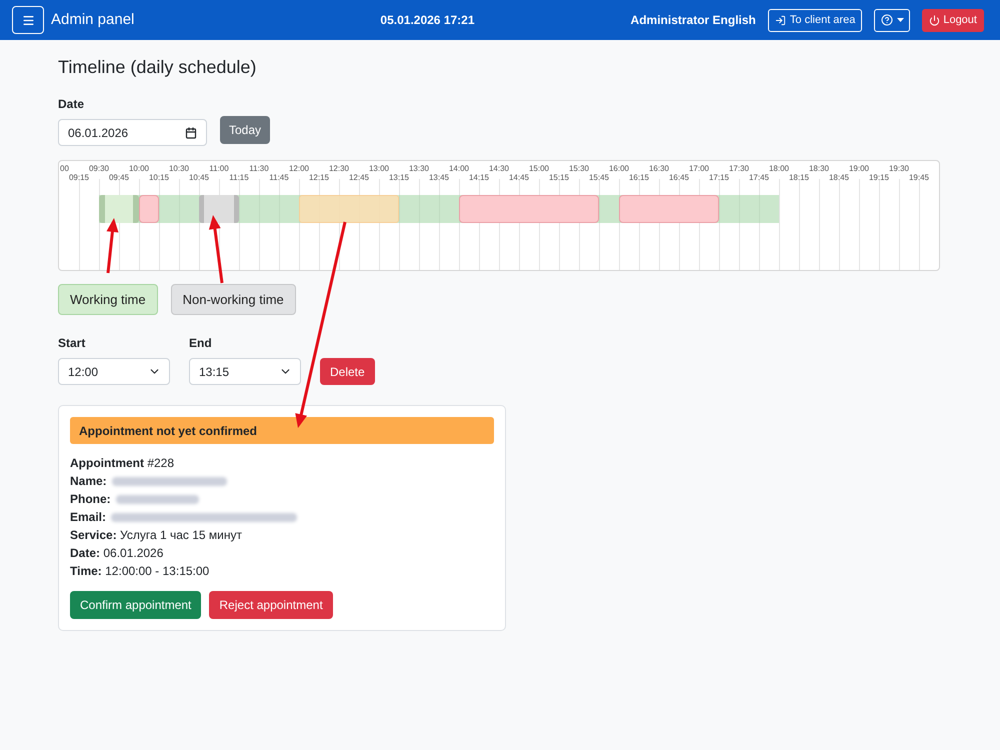 This screenshot has height=750, width=1000. I want to click on time-tick-label: 15:45, so click(599, 177).